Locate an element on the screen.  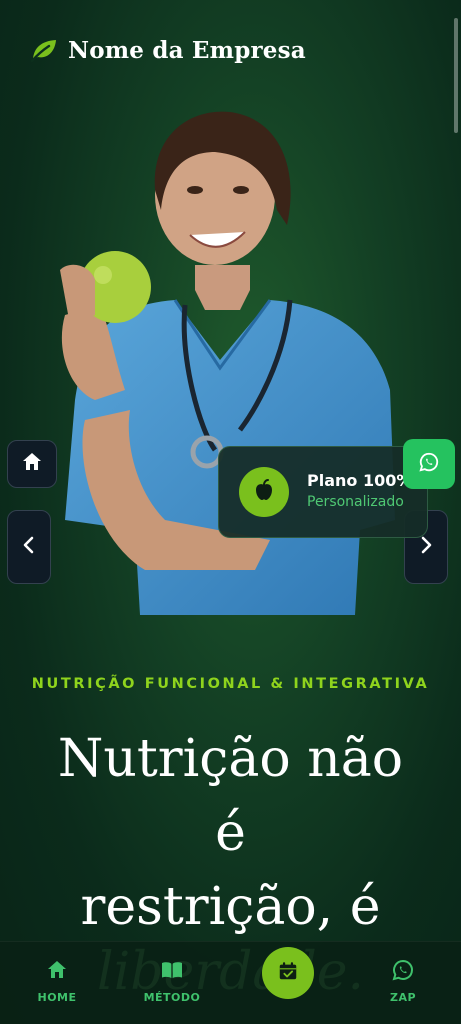
plan-card: Plano 100% Personalizado is located at coordinates (323, 492).